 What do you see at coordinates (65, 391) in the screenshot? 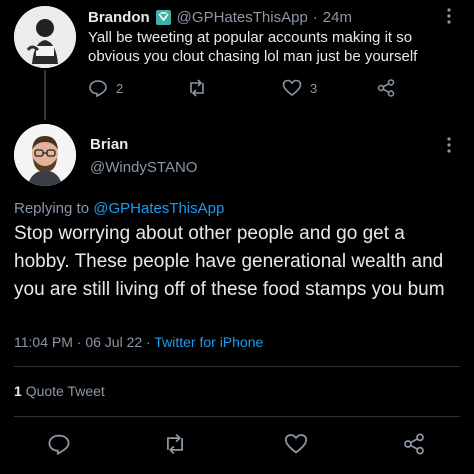
I see `quote-label: Quote Tweet` at bounding box center [65, 391].